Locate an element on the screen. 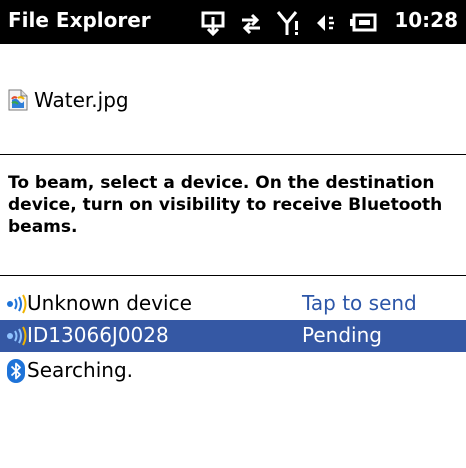 The height and width of the screenshot is (468, 466). tap-to-send-link: Tap to send is located at coordinates (359, 303).